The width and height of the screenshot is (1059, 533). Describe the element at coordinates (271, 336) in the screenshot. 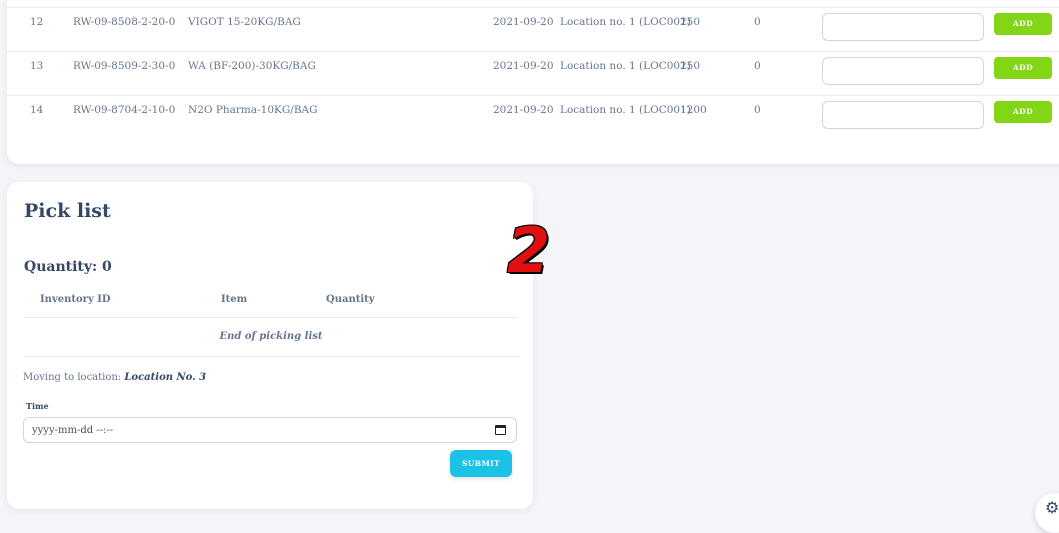

I see `end-of-list-text: End of picking list` at that location.